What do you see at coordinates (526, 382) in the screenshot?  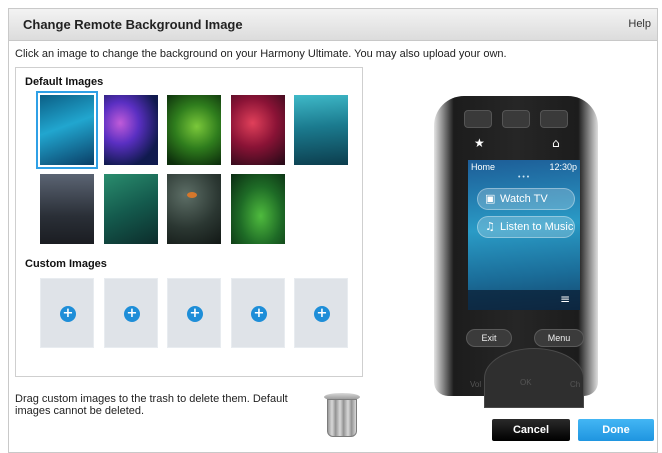 I see `remote-ok-label: OK` at bounding box center [526, 382].